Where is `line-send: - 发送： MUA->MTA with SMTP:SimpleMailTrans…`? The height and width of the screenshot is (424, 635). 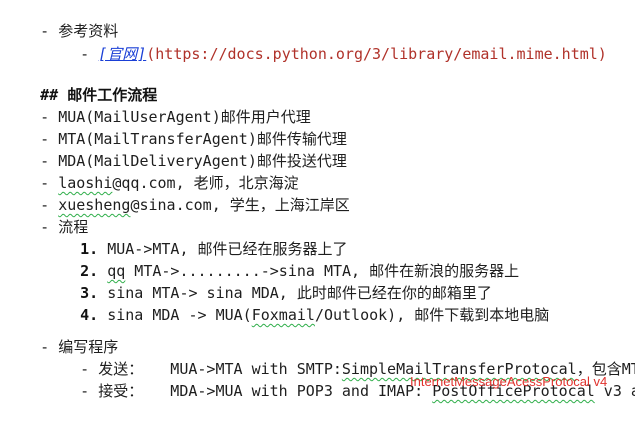 line-send: - 发送： MUA->MTA with SMTP:SimpleMailTrans… is located at coordinates (339, 357).